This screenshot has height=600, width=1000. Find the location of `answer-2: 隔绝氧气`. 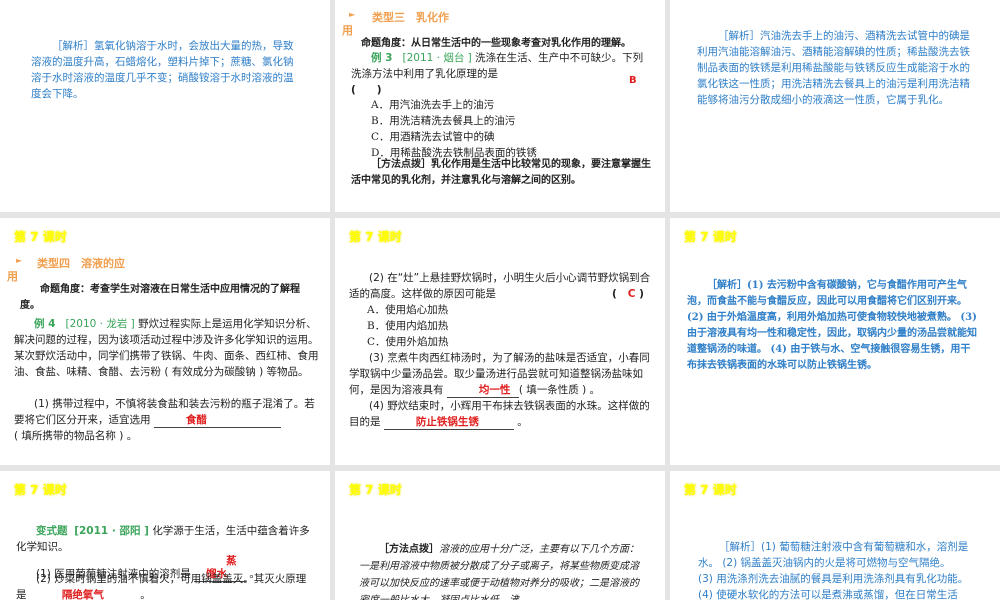

answer-2: 隔绝氧气 is located at coordinates (82, 594).